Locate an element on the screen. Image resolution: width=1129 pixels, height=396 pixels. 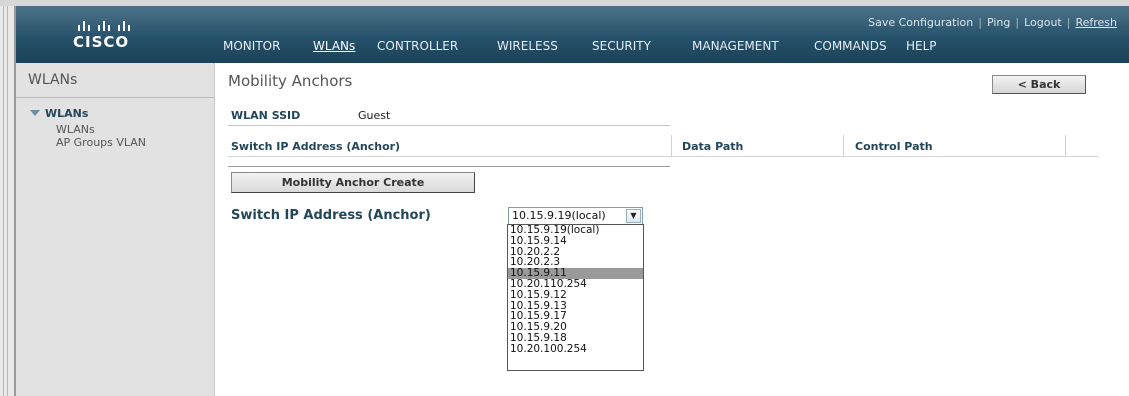
frame-scroll-edge is located at coordinates (8, 201).